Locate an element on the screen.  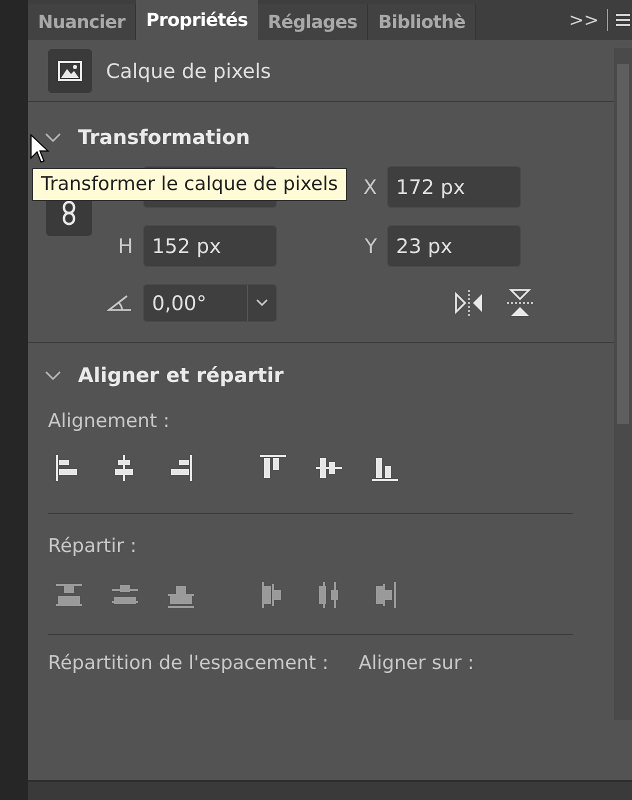
align-to-label: Aligner sur : is located at coordinates (416, 663).